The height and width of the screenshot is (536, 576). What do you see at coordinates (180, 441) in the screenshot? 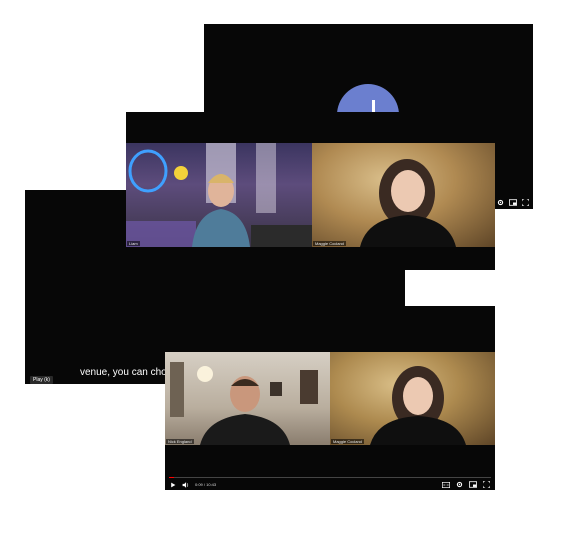
I see `participant-name: Nick England` at bounding box center [180, 441].